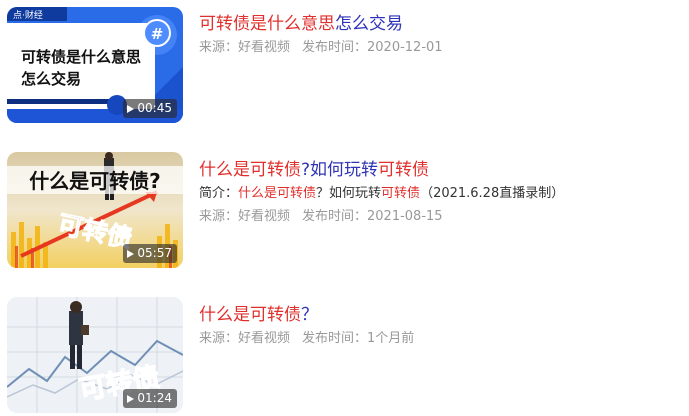 The image size is (689, 416). Describe the element at coordinates (267, 24) in the screenshot. I see `title-highlight: 可转债是什么意思` at that location.